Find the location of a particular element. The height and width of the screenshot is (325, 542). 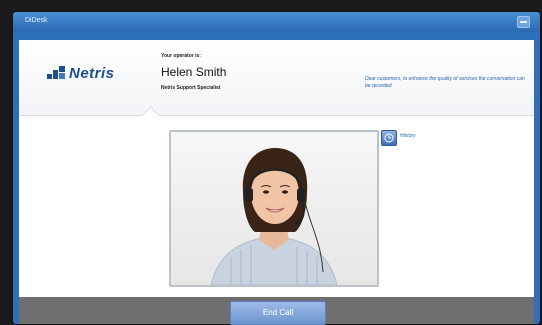

minimize-icon is located at coordinates (523, 22).